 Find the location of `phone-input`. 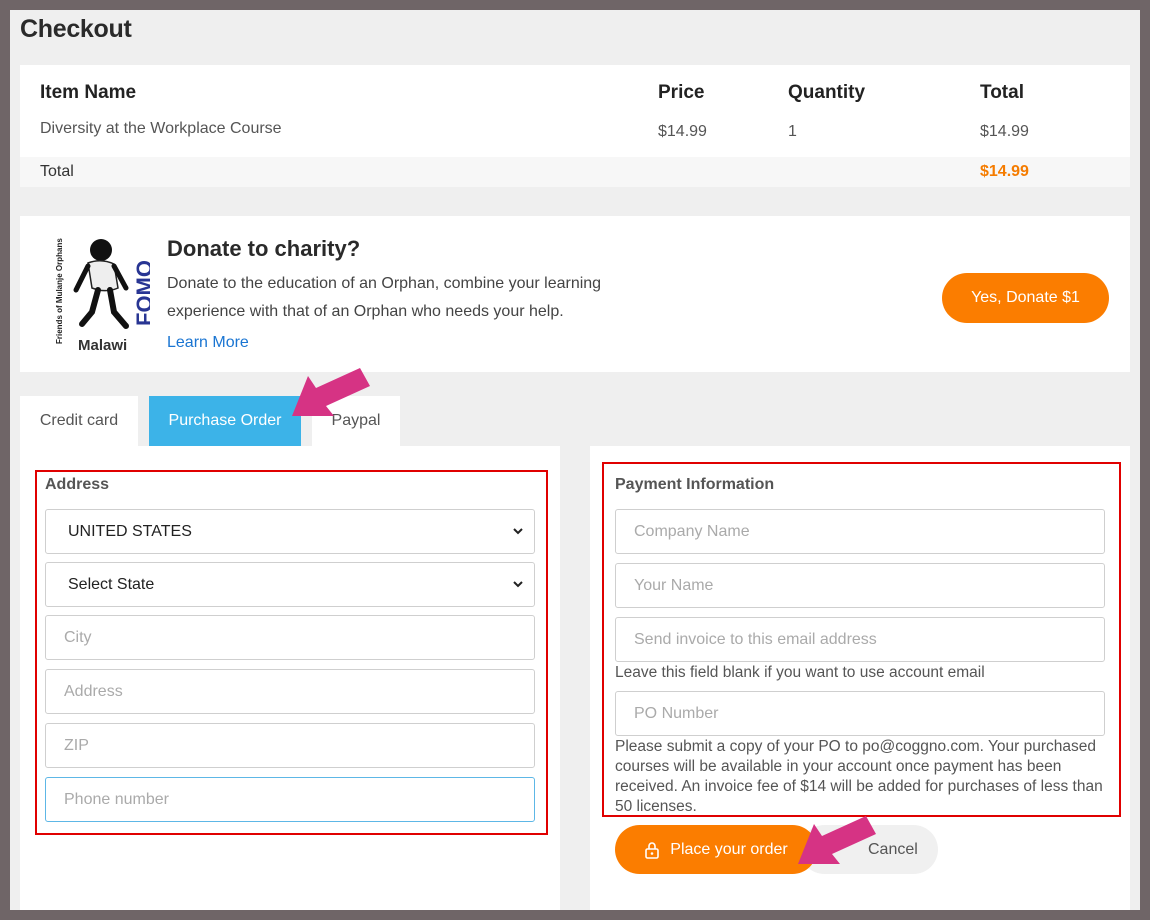

phone-input is located at coordinates (290, 799).